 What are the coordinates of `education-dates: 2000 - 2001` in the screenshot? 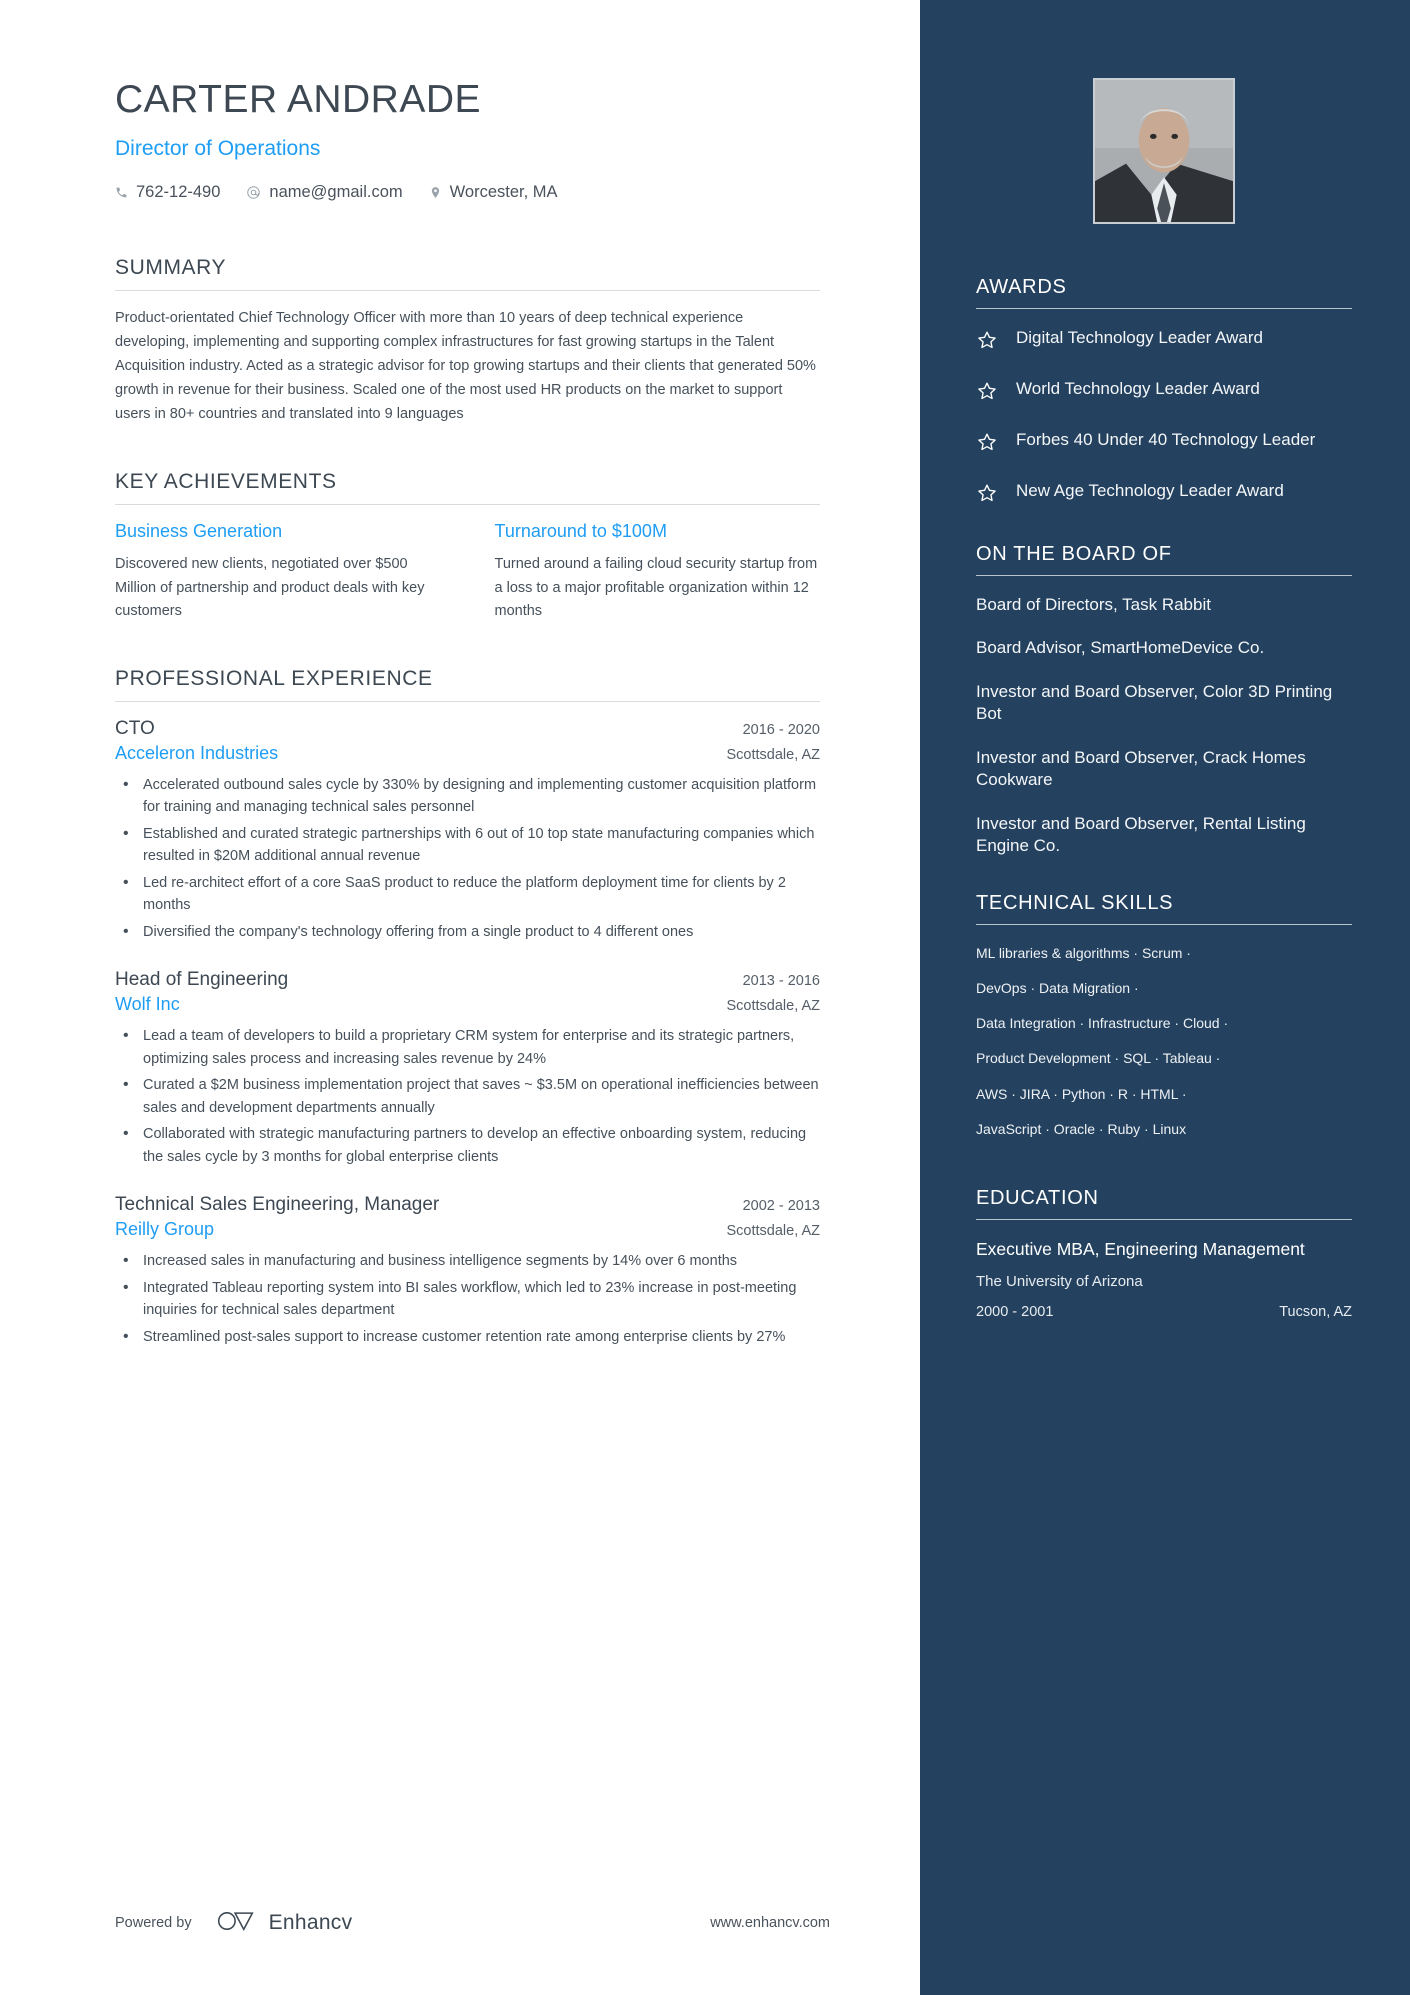 It's located at (1015, 1312).